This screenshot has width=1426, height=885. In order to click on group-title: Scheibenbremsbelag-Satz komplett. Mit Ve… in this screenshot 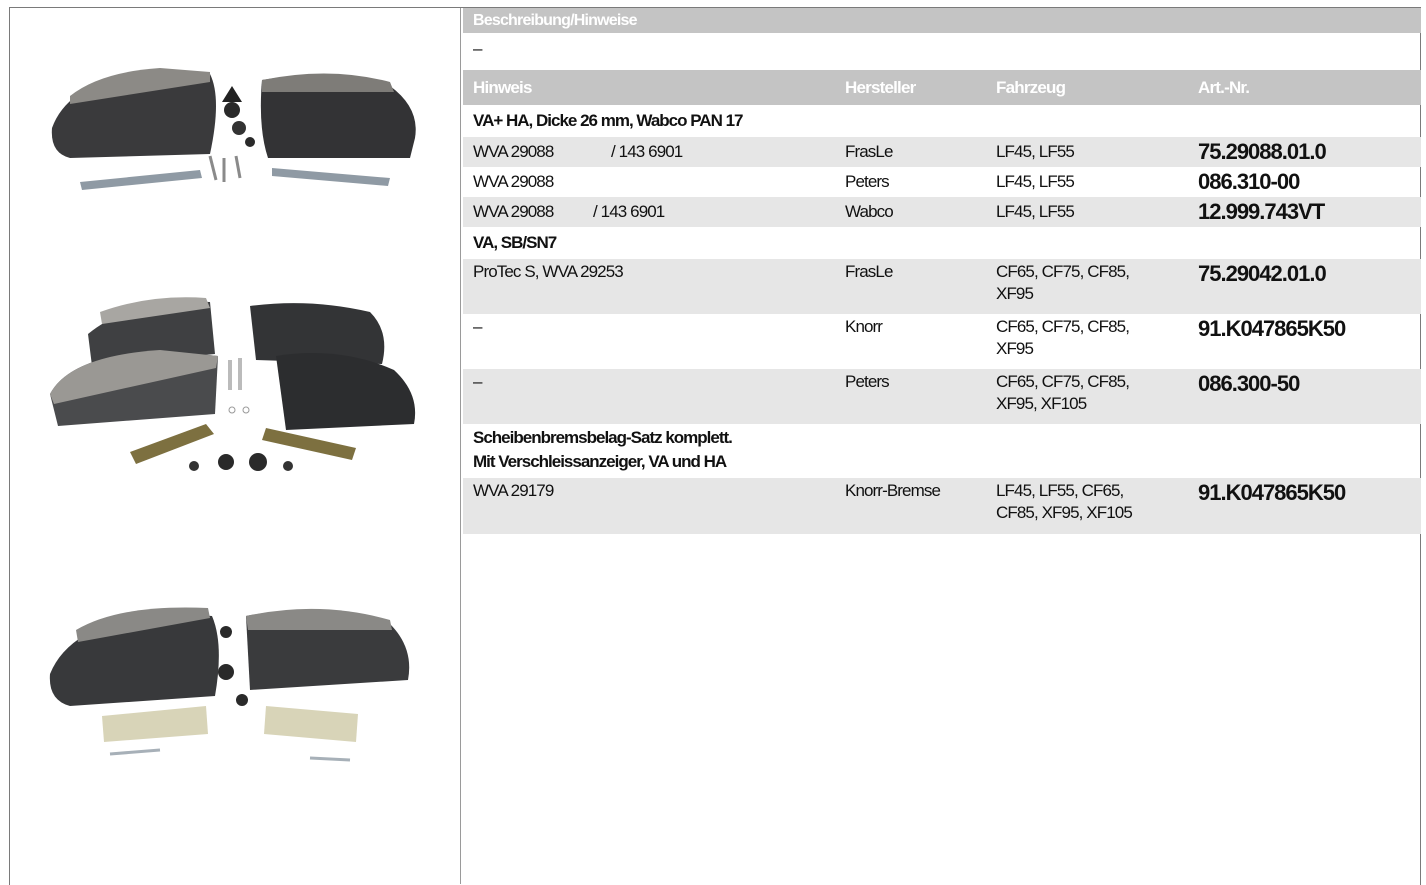, I will do `click(942, 451)`.